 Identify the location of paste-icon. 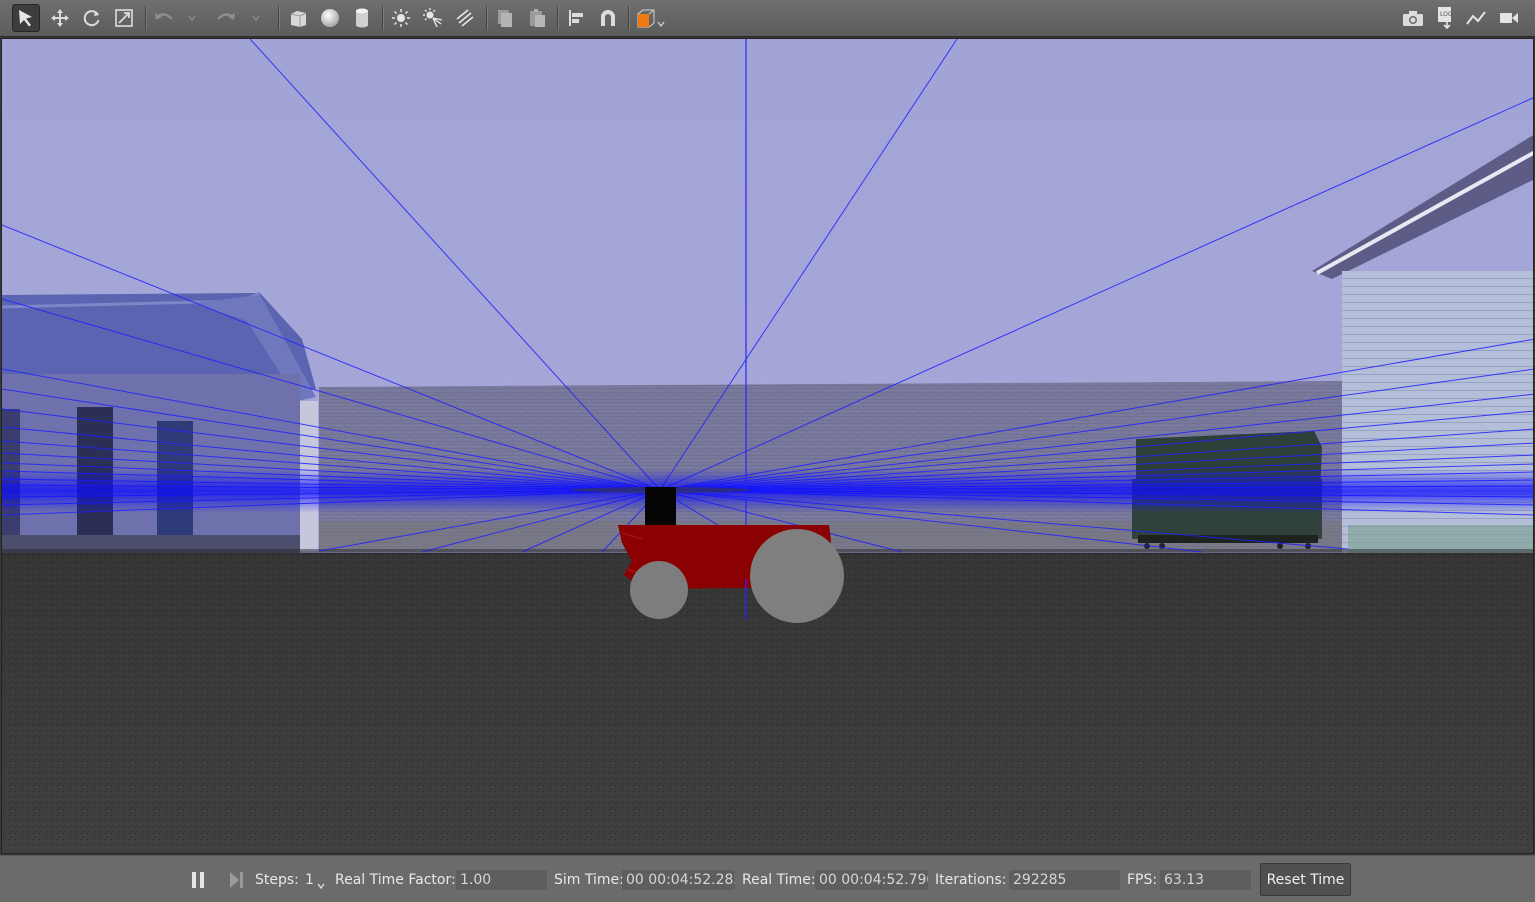
(537, 18).